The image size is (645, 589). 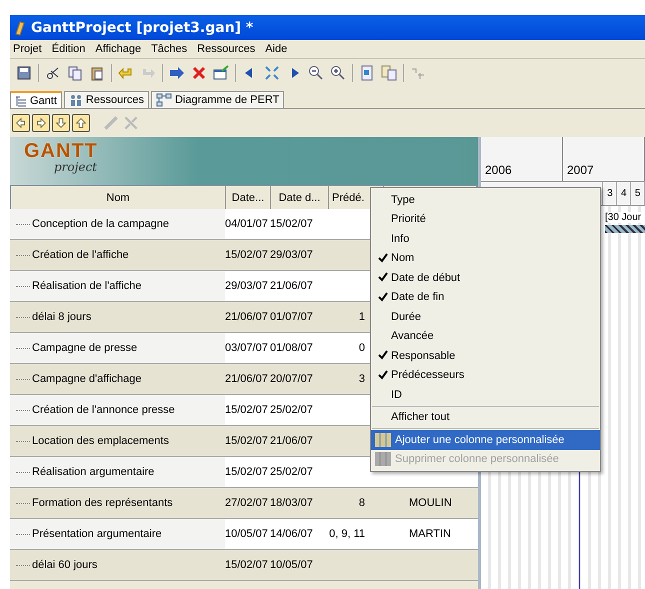 What do you see at coordinates (278, 49) in the screenshot?
I see `menu-item: Aide` at bounding box center [278, 49].